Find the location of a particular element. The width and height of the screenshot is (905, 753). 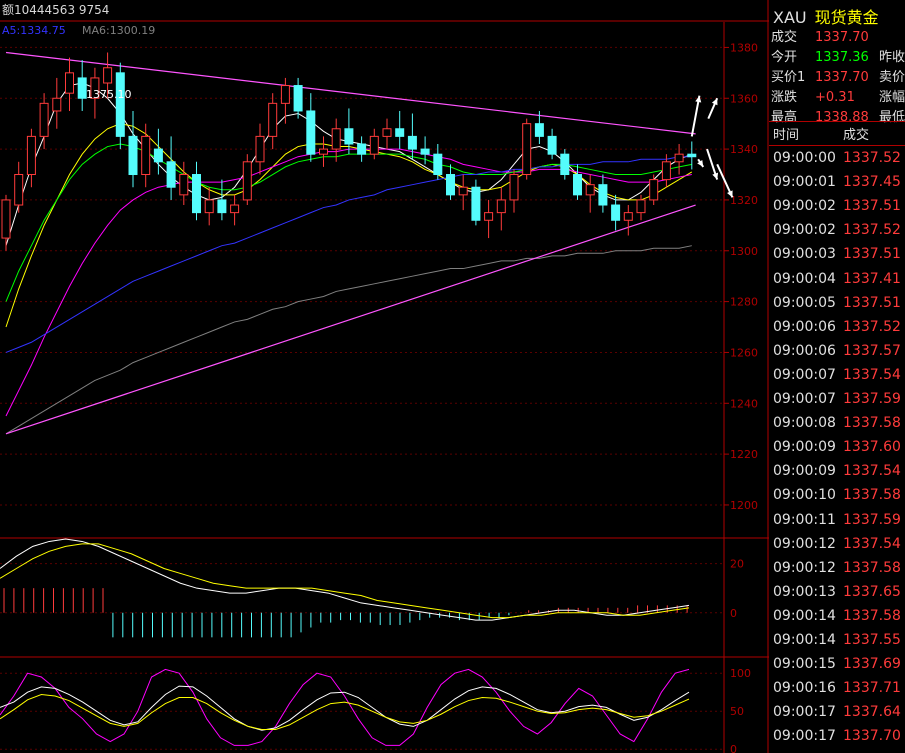

quote-label-secondary: 卖价 is located at coordinates (892, 77).